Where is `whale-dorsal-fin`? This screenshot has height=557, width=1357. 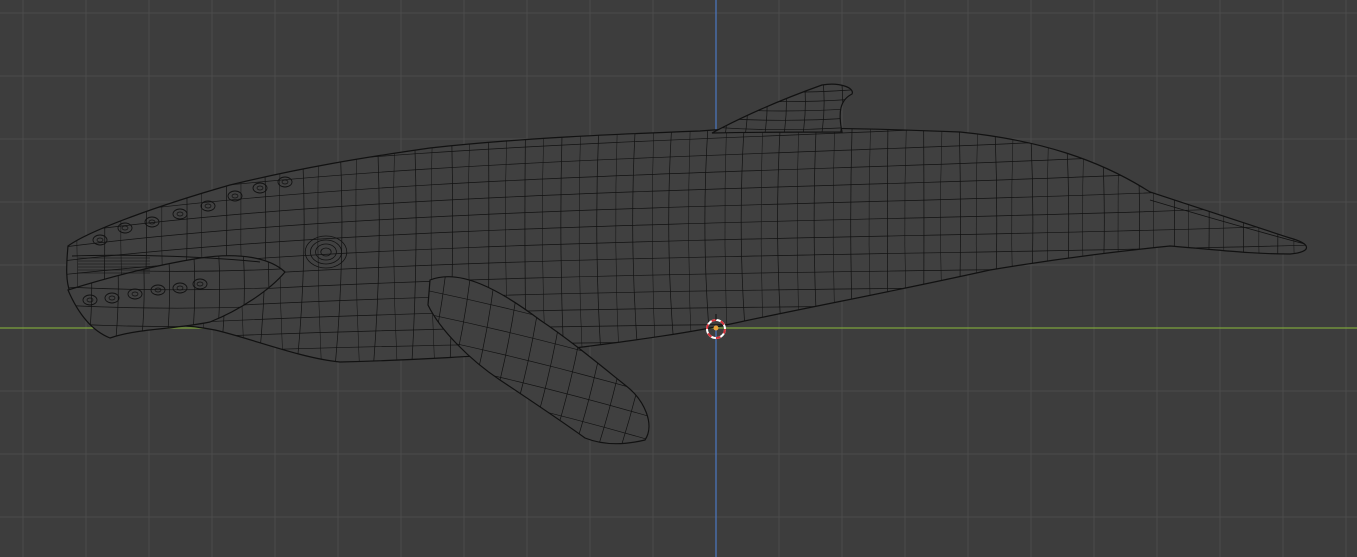 whale-dorsal-fin is located at coordinates (783, 109).